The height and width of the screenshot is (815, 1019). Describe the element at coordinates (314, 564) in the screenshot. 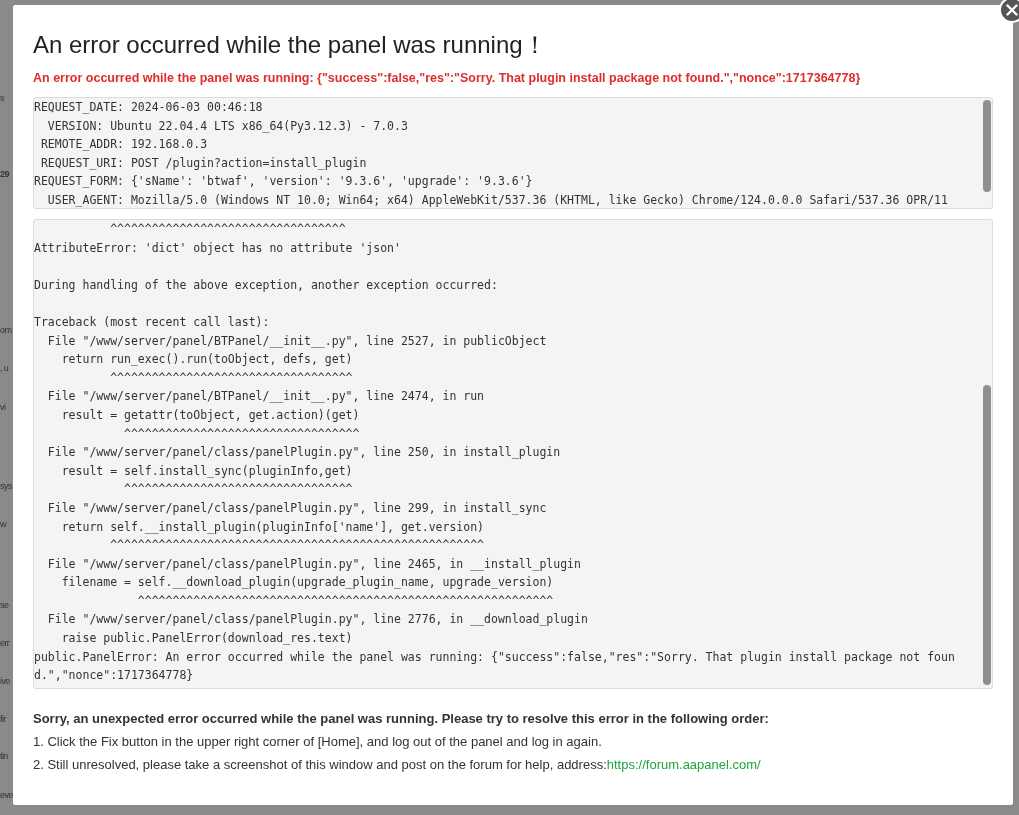

I see `traceback-line: File "/www/server/panel/class/panelPlugin.py", line 2465, in __install_plugin` at that location.